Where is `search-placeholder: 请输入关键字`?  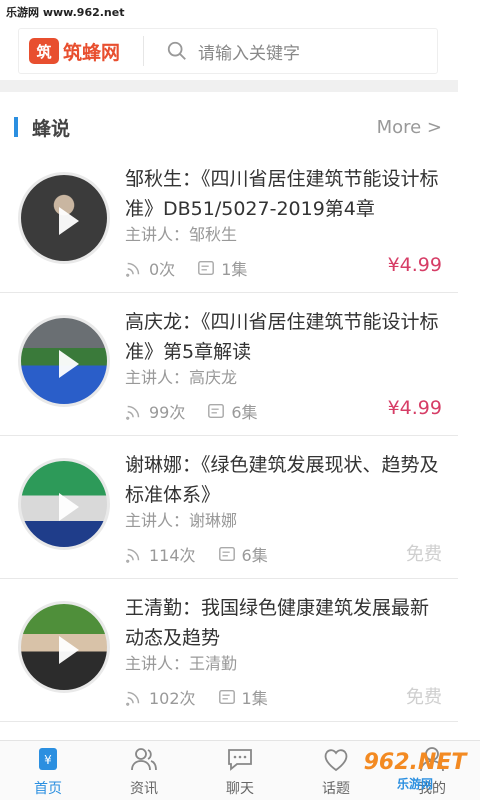
search-placeholder: 请输入关键字 is located at coordinates (249, 53).